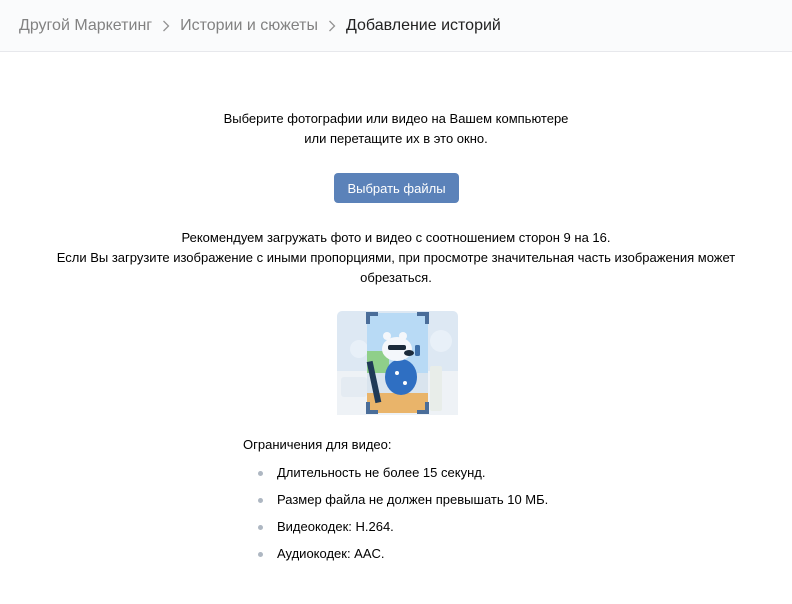  What do you see at coordinates (396, 188) in the screenshot?
I see `select-files-button: Выбрать файлы` at bounding box center [396, 188].